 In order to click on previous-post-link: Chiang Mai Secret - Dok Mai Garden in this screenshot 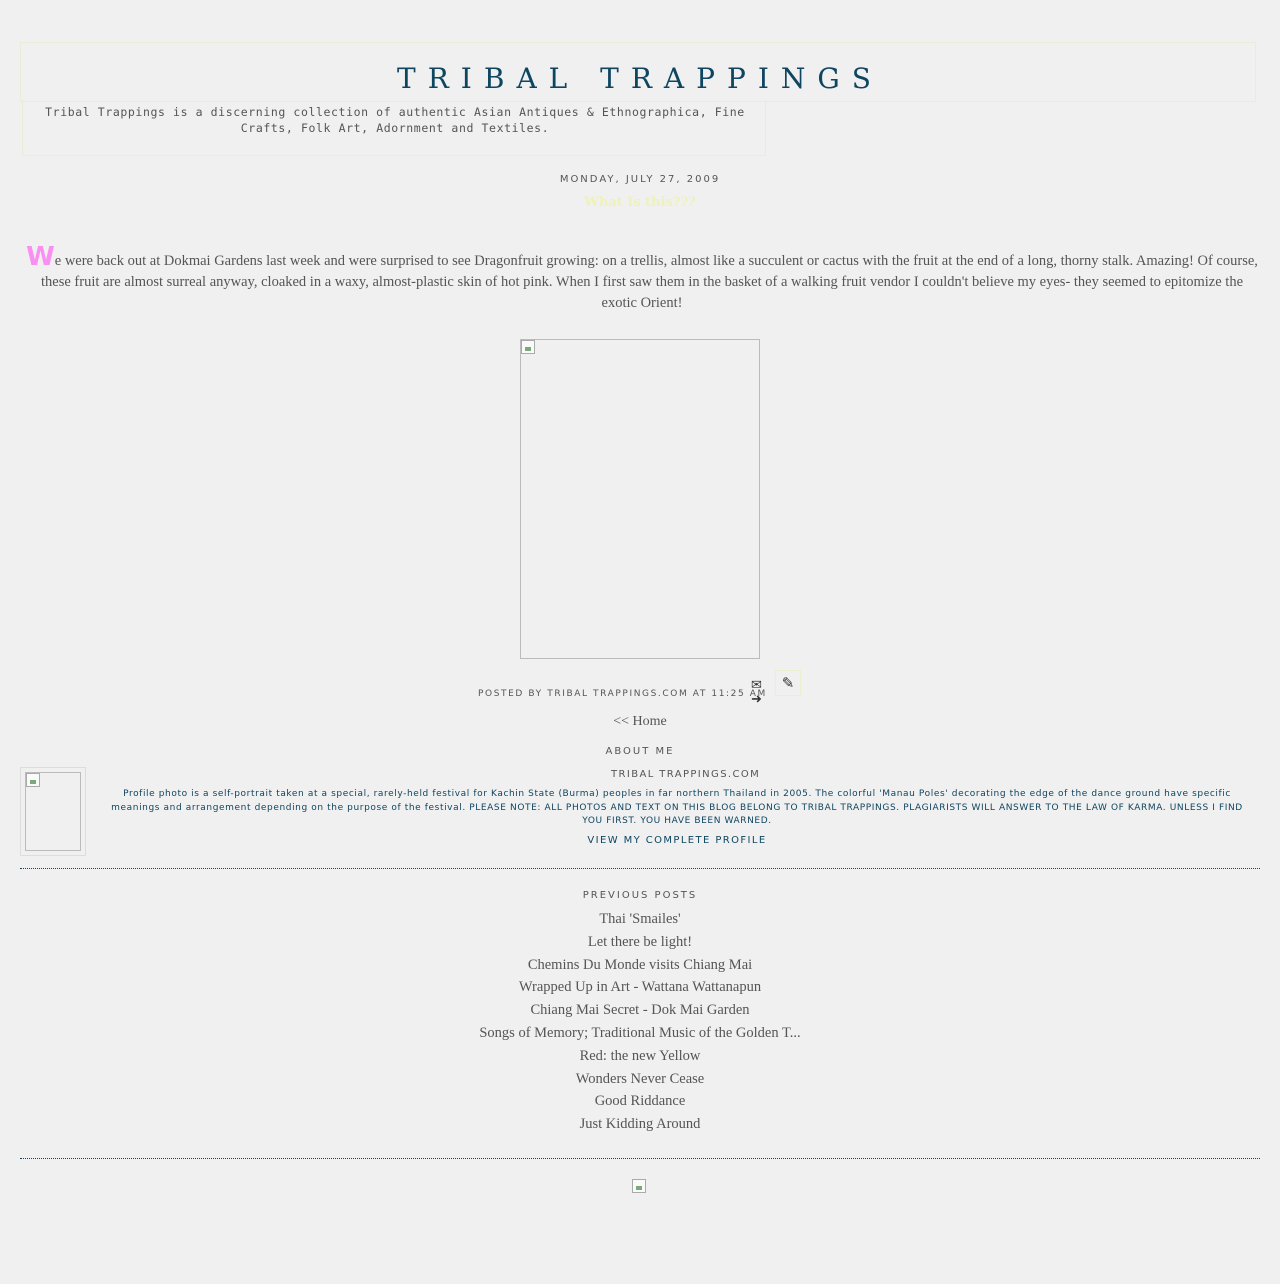, I will do `click(640, 1010)`.